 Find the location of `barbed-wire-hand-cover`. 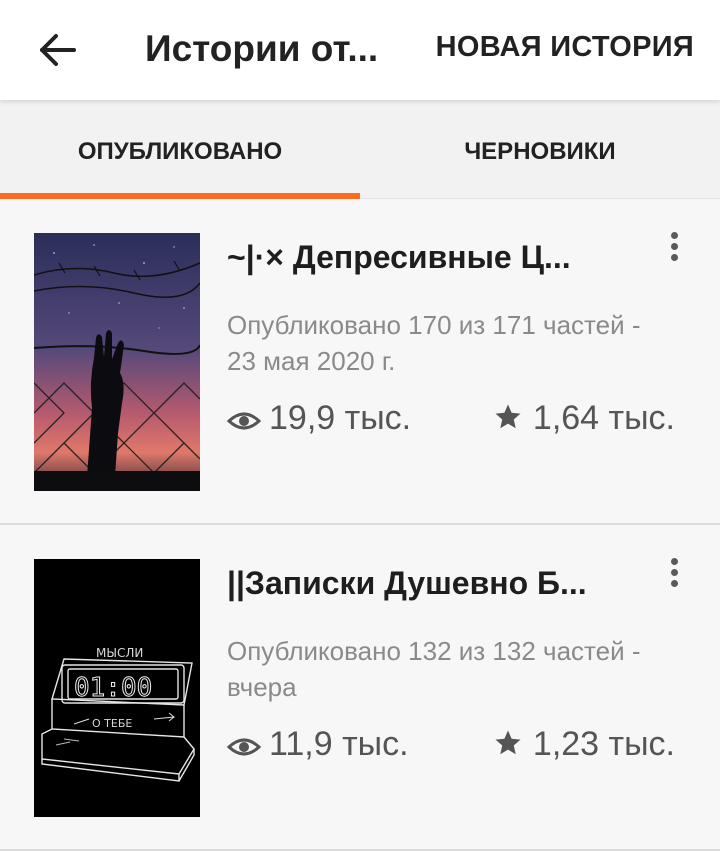

barbed-wire-hand-cover is located at coordinates (117, 362).